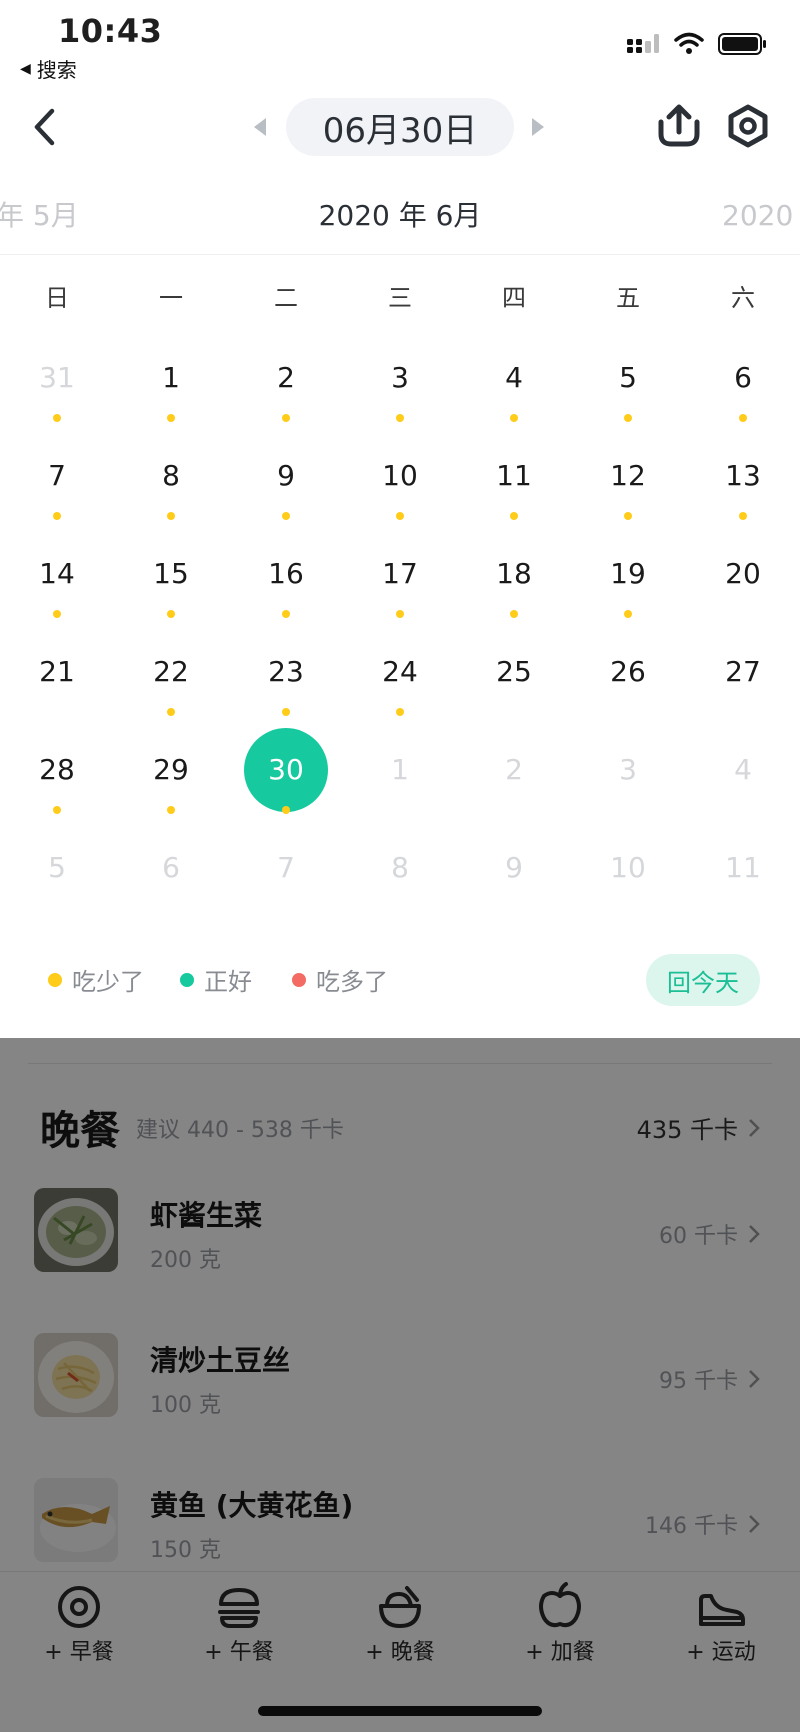  Describe the element at coordinates (171, 769) in the screenshot. I see `calendar-day-number: 29` at that location.